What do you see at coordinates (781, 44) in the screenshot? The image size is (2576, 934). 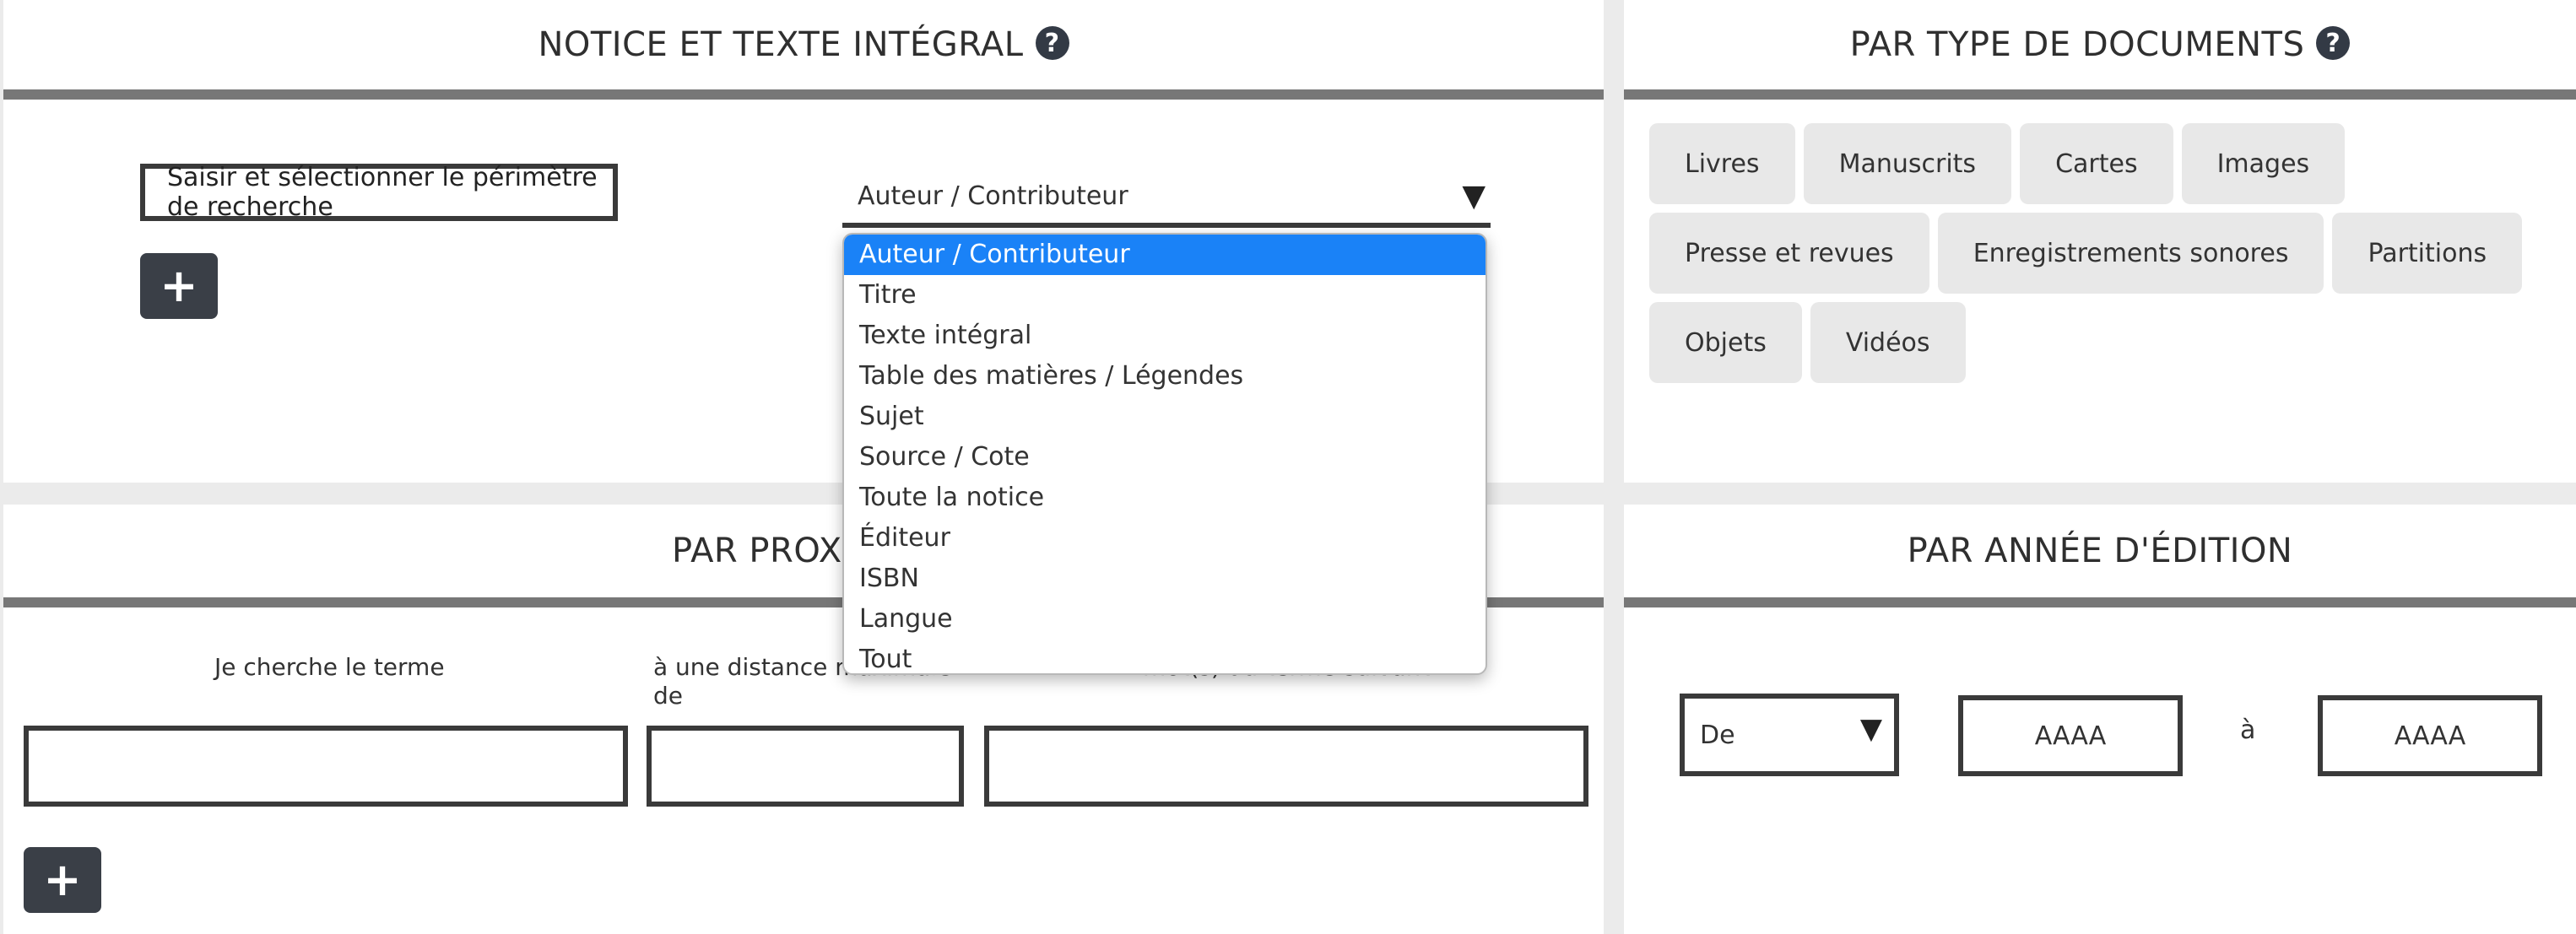 I see `notice-title: NOTICE ET TEXTE INTÉGRAL` at bounding box center [781, 44].